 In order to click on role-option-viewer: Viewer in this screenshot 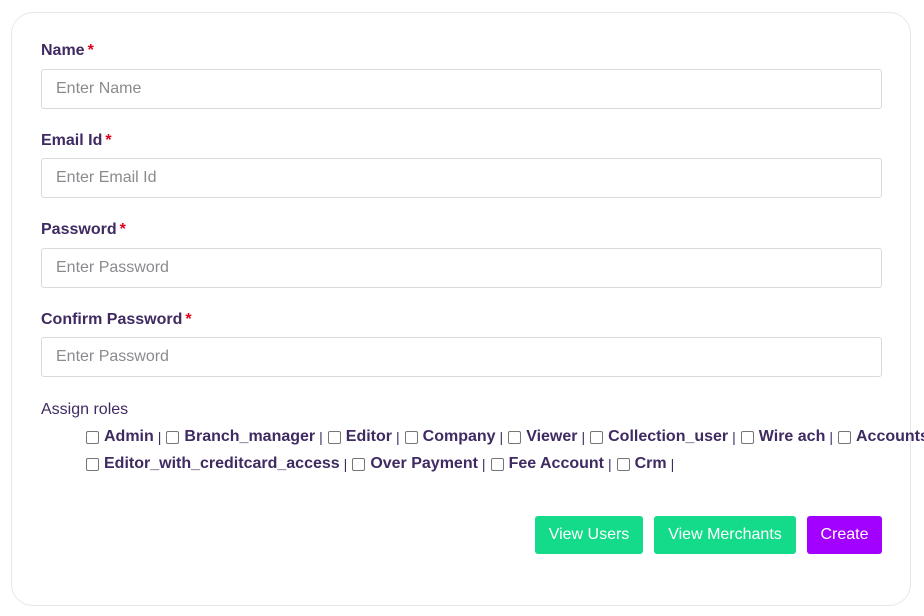, I will do `click(542, 437)`.